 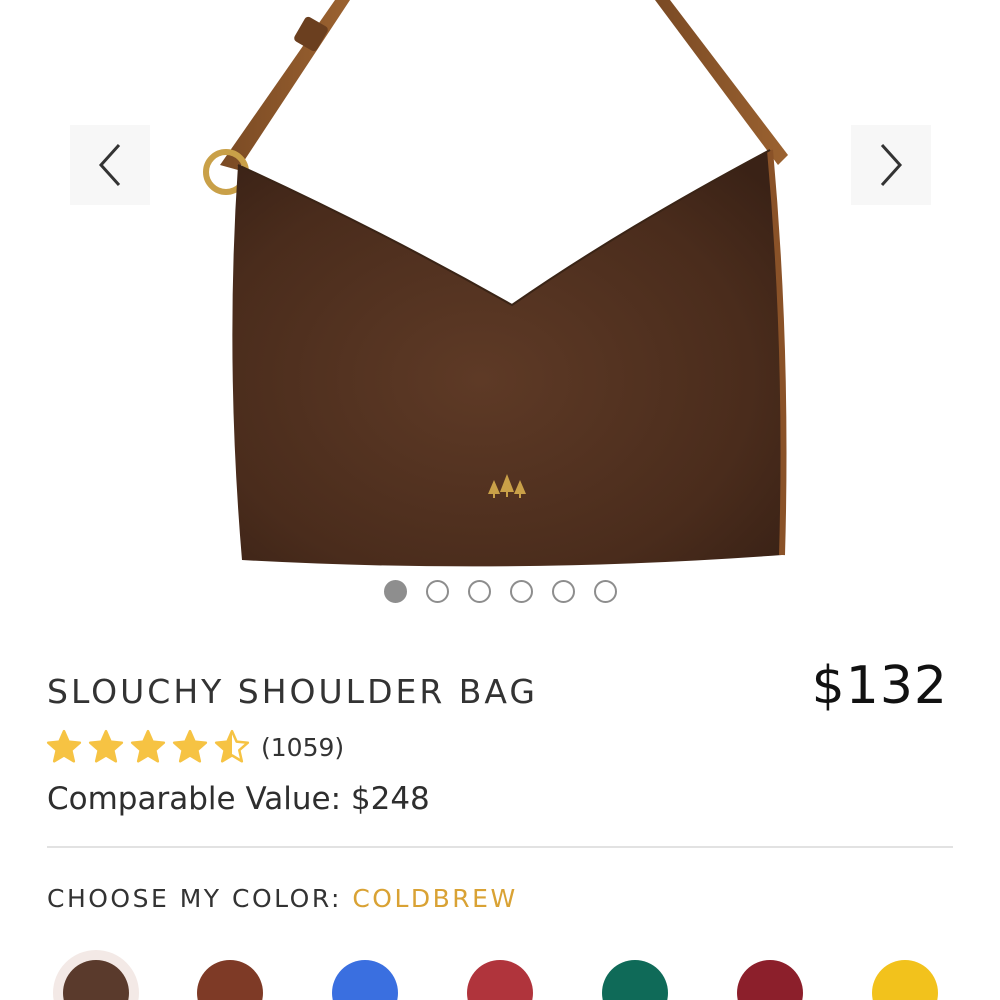 I want to click on color-swatches, so click(x=500, y=974).